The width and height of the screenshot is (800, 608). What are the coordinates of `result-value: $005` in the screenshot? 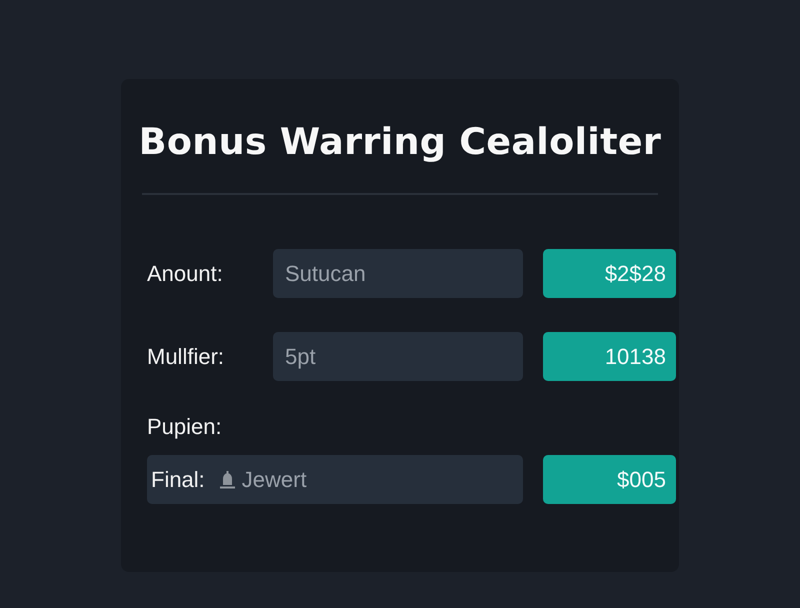 It's located at (609, 479).